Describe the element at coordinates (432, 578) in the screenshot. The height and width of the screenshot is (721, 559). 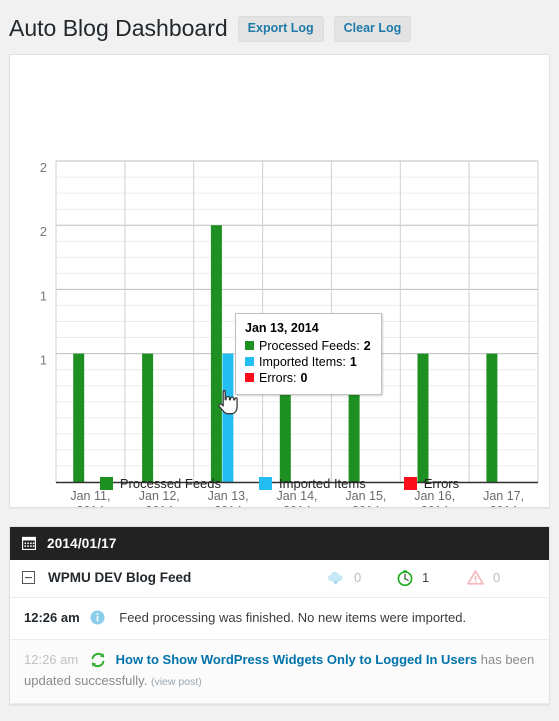
I see `stat-processed-feeds: 1` at that location.